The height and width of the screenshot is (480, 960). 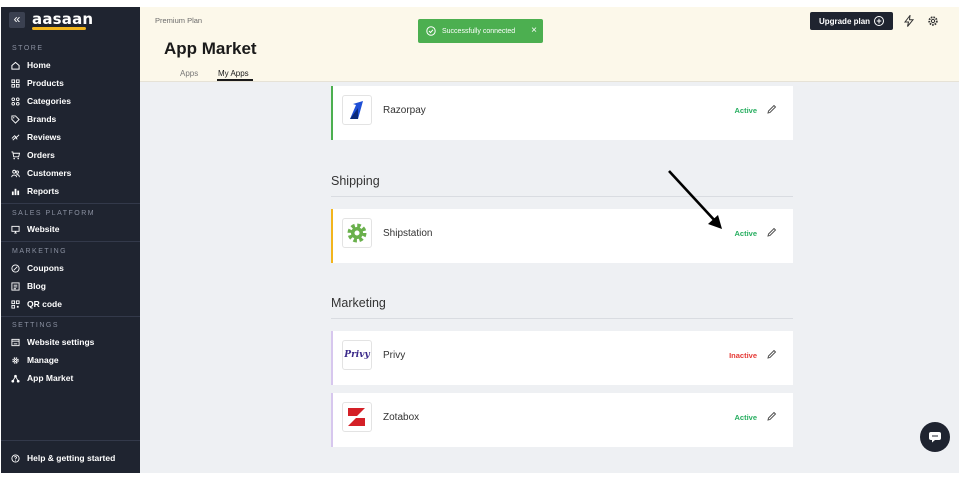 I want to click on section-label-store: STORE, so click(x=28, y=48).